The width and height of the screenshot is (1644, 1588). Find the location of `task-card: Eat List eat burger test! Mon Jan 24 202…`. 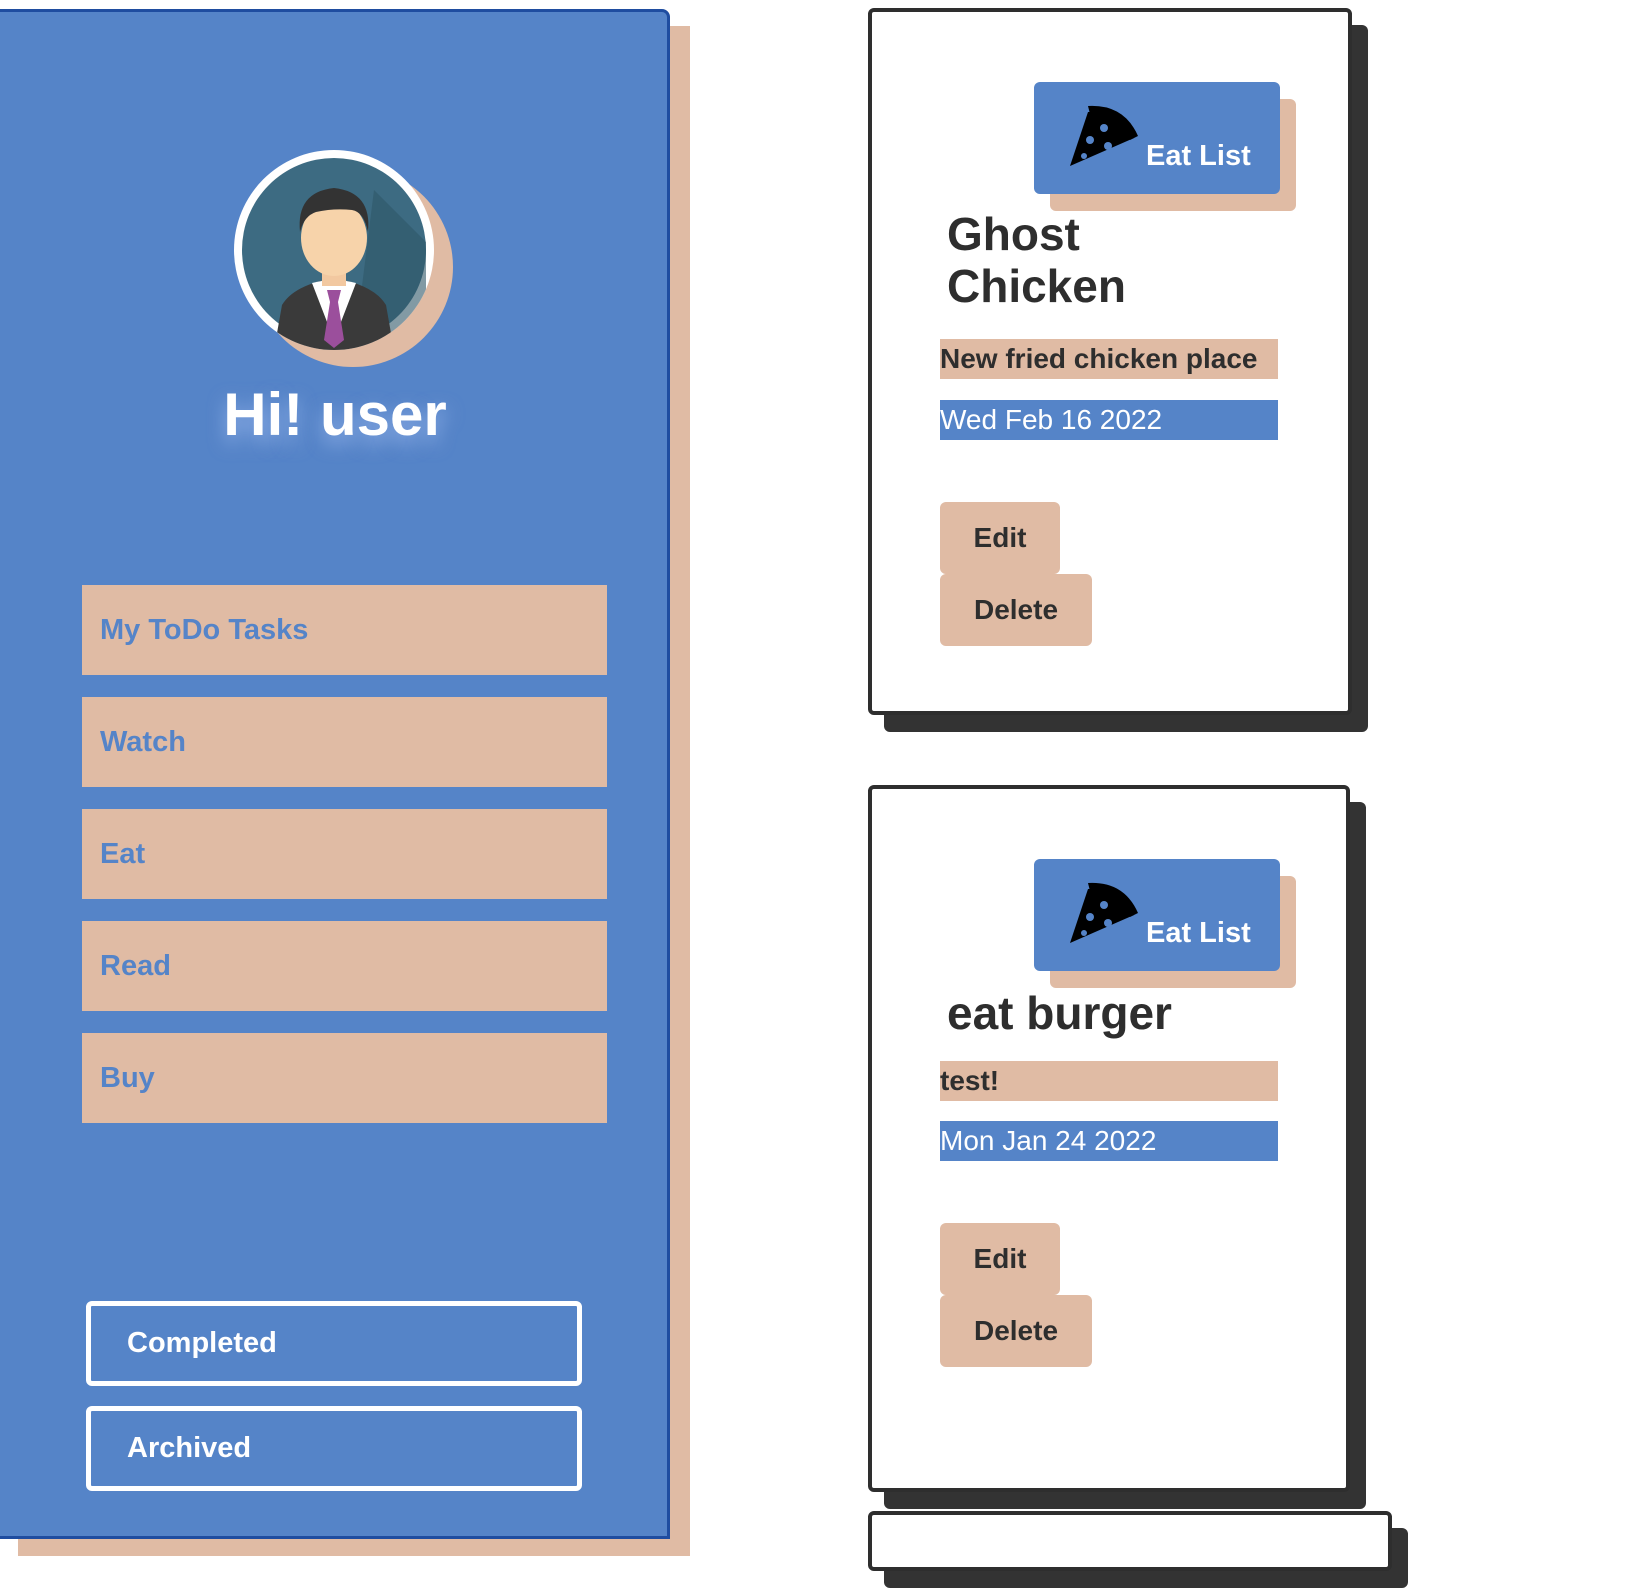

task-card: Eat List eat burger test! Mon Jan 24 202… is located at coordinates (1109, 1138).